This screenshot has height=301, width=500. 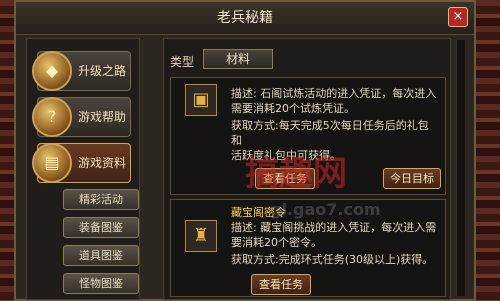 I want to click on nav-item-label: 升级之路, so click(x=102, y=71).